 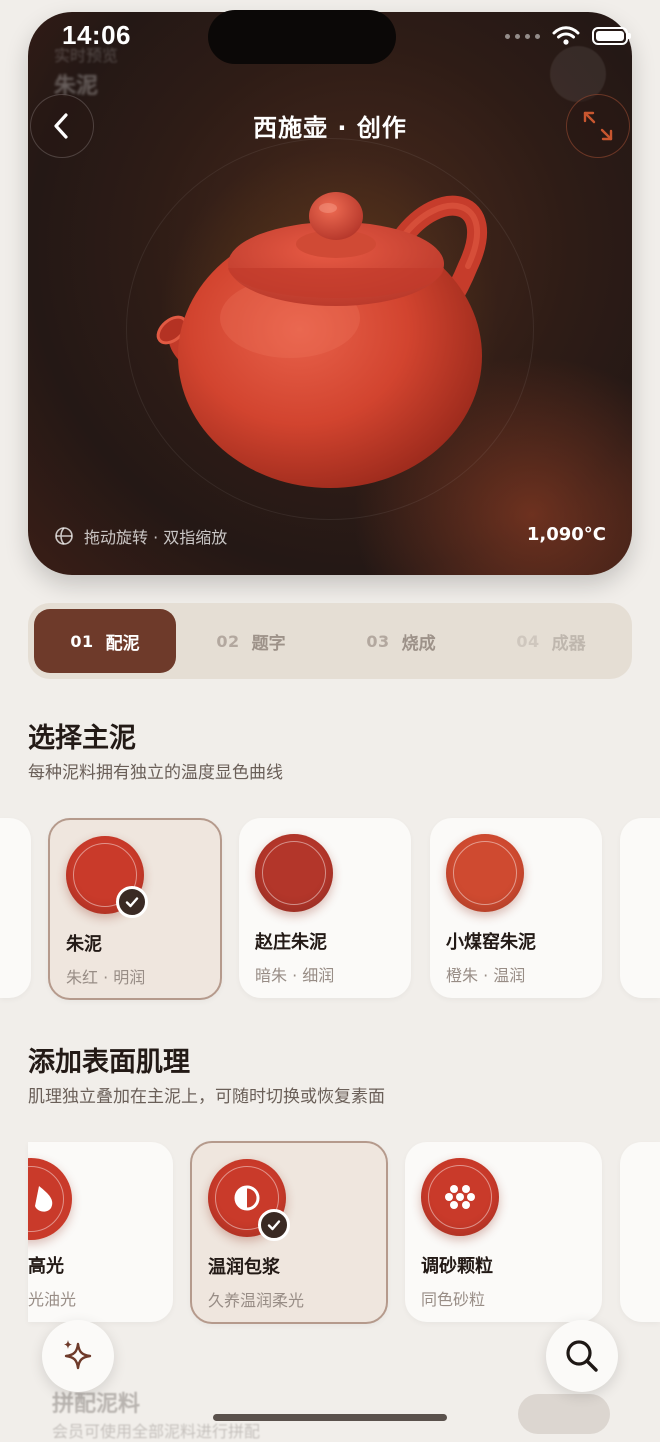 I want to click on gesture-hint: 拖动旋转 · 双指缩放, so click(x=140, y=536).